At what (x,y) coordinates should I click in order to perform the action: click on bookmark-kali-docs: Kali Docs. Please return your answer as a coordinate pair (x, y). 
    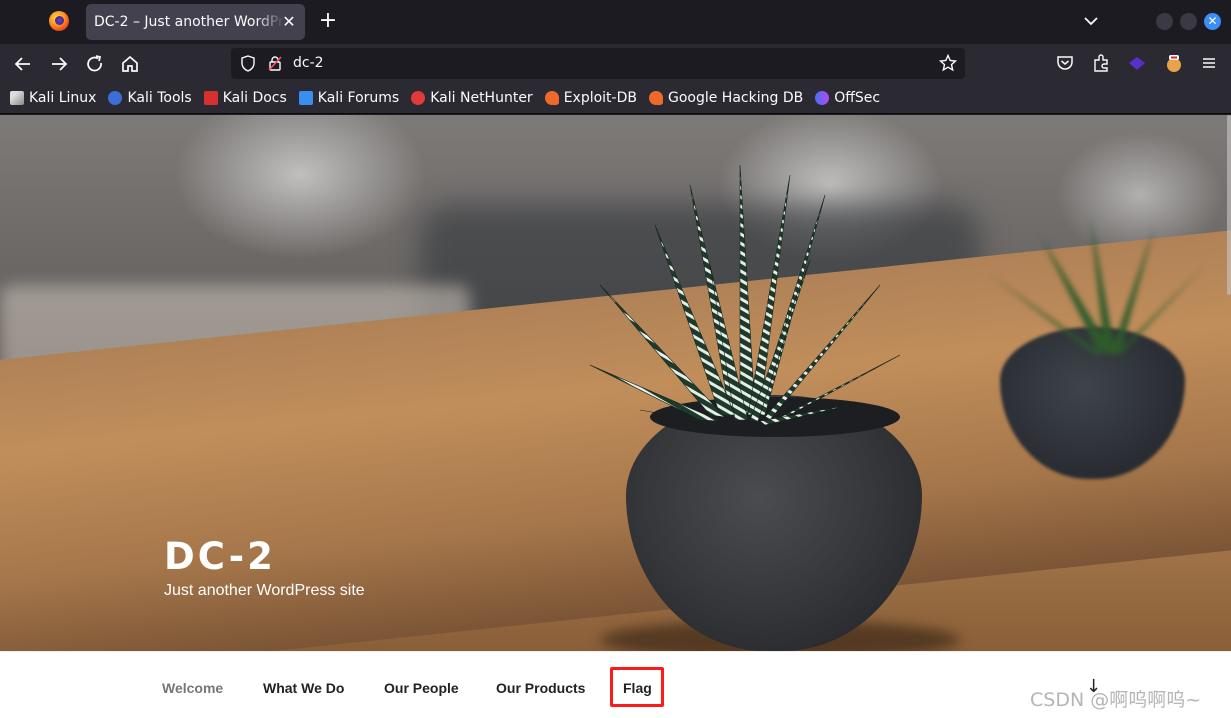
    Looking at the image, I should click on (245, 97).